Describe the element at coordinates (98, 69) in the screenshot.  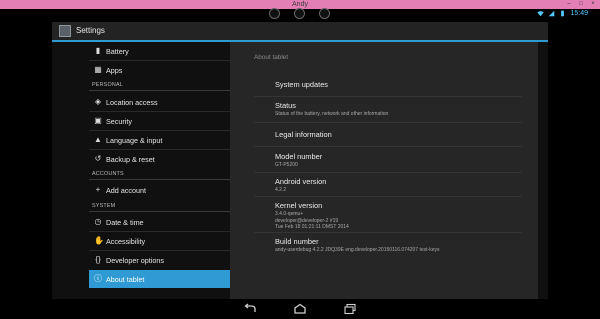
I see `apps-icon: ▦` at that location.